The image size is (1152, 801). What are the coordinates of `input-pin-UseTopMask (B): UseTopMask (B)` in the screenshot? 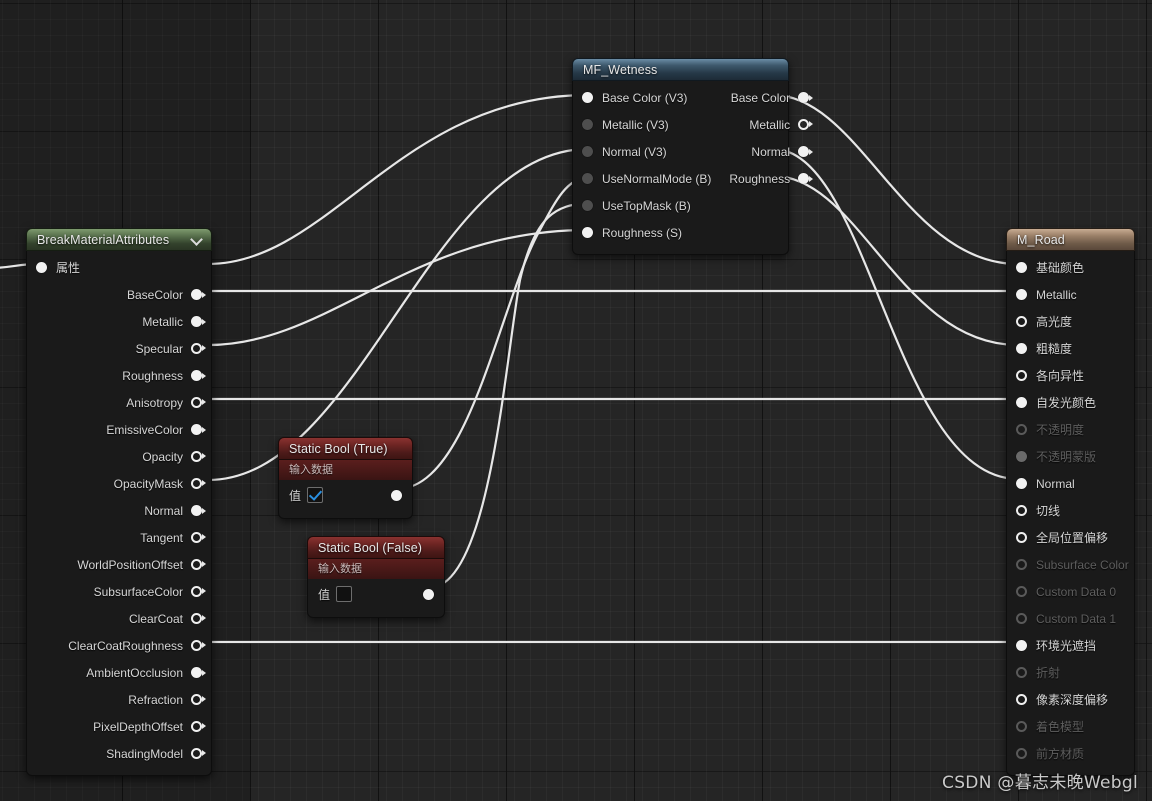 It's located at (646, 205).